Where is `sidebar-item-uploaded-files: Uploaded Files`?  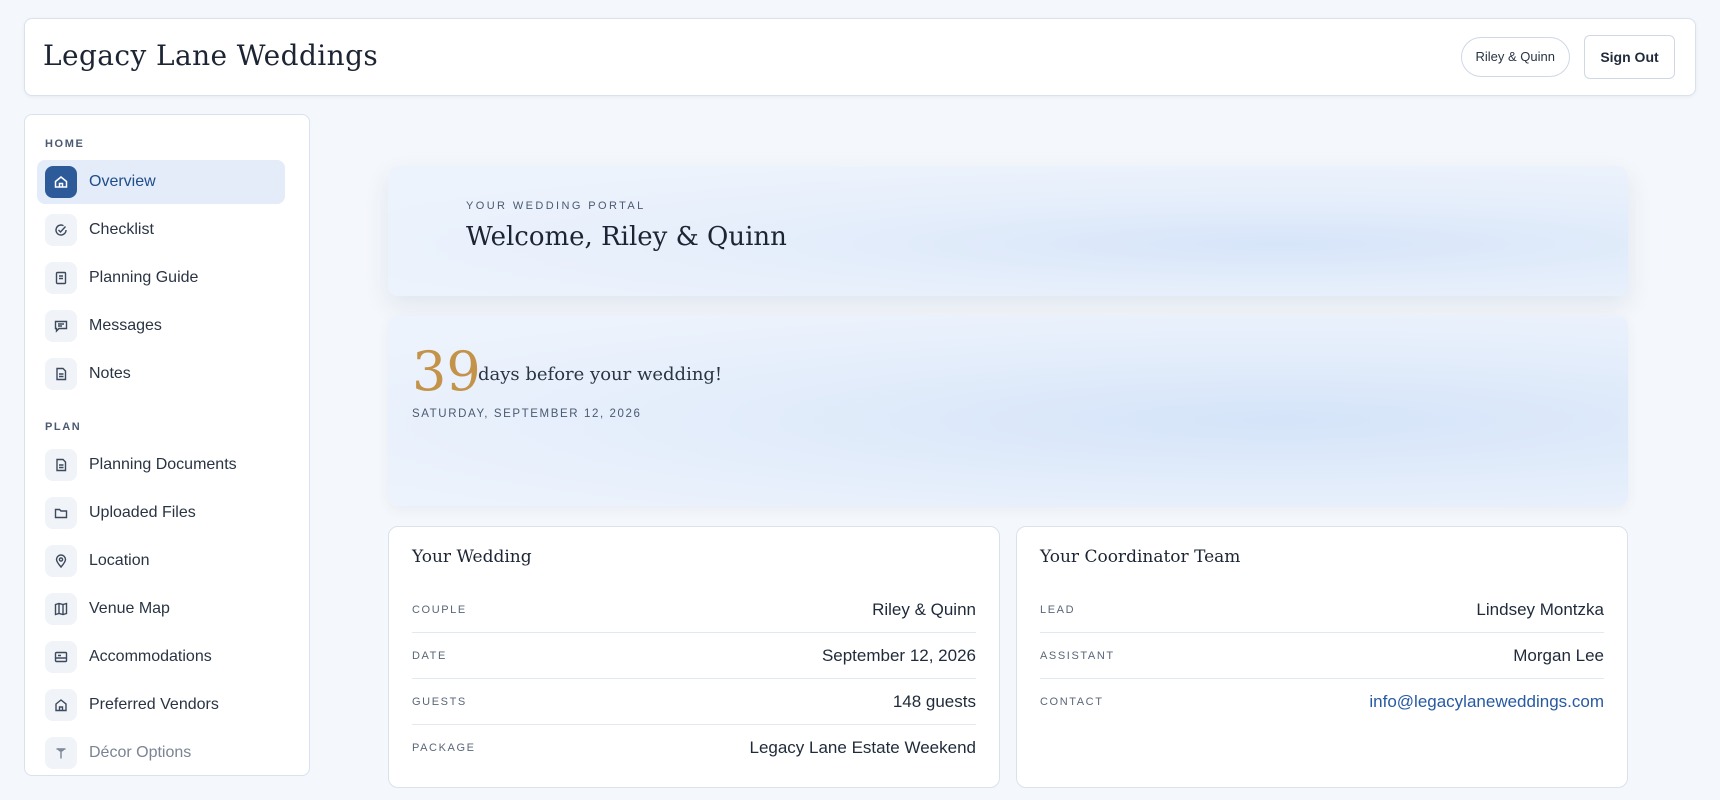
sidebar-item-uploaded-files: Uploaded Files is located at coordinates (161, 513).